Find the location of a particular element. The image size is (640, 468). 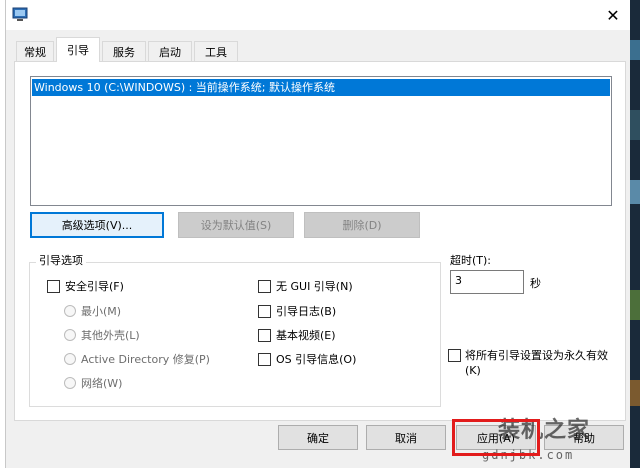

radio-alternate-shell: 其他外壳(L) is located at coordinates (102, 335).